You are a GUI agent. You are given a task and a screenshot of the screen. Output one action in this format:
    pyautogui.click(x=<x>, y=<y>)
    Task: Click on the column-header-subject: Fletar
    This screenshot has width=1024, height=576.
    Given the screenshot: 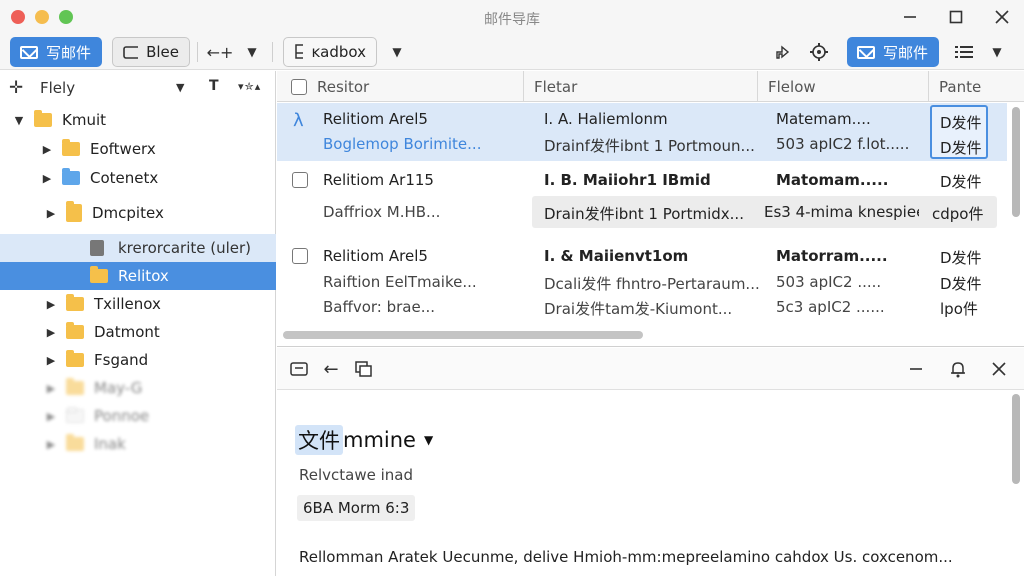 What is the action you would take?
    pyautogui.click(x=641, y=86)
    